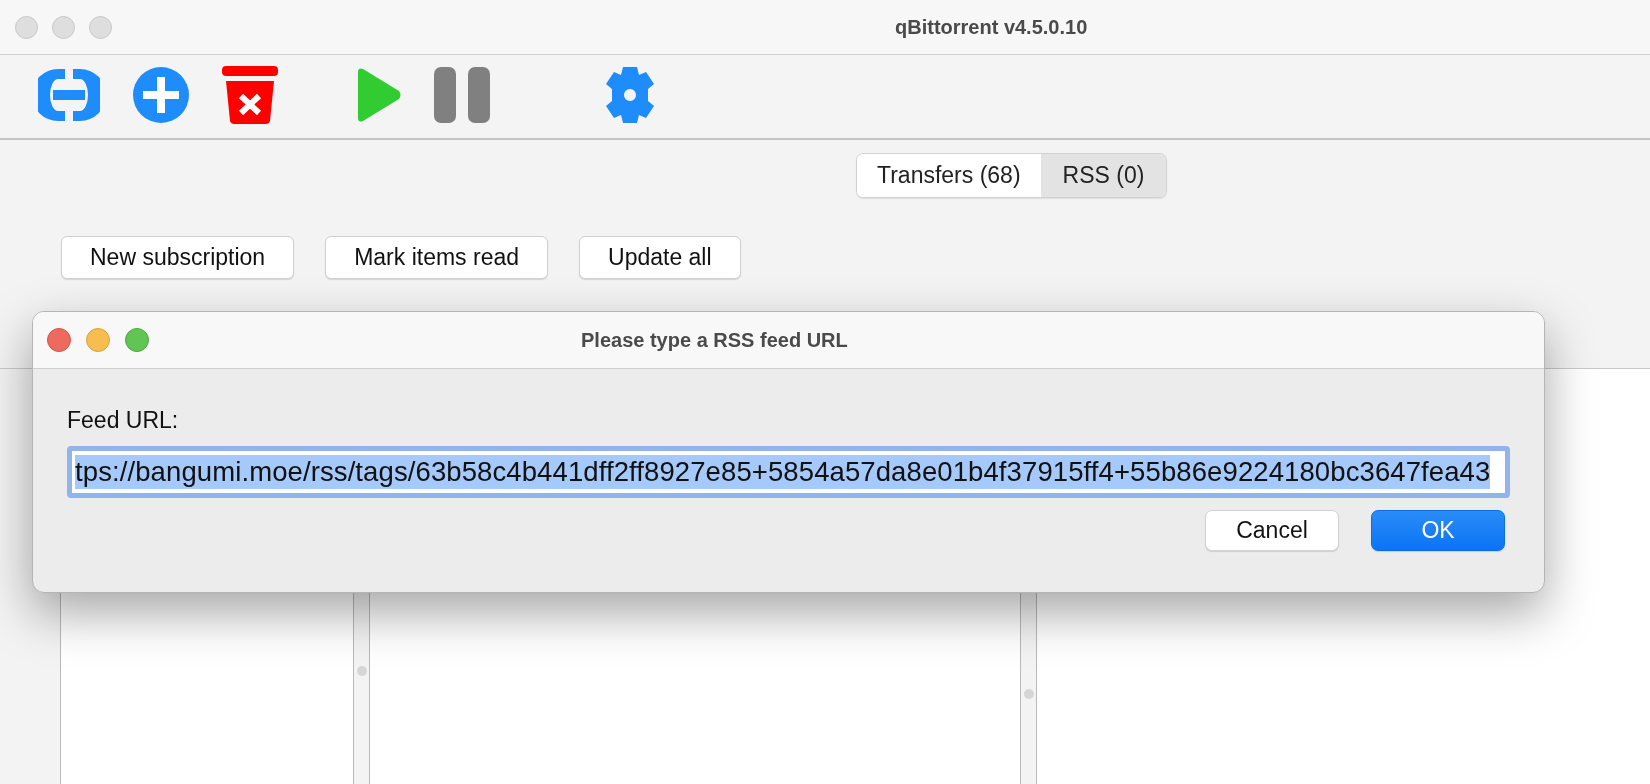  I want to click on tab: RSS (0), so click(1103, 175).